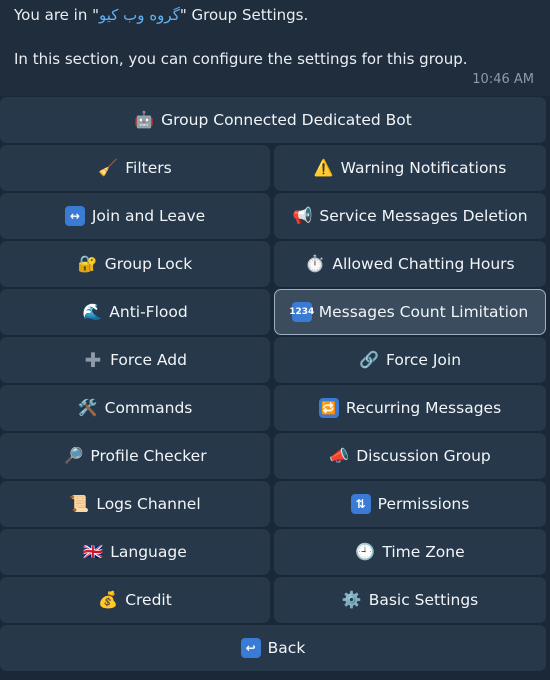  What do you see at coordinates (93, 360) in the screenshot?
I see `plus-icon: ✚` at bounding box center [93, 360].